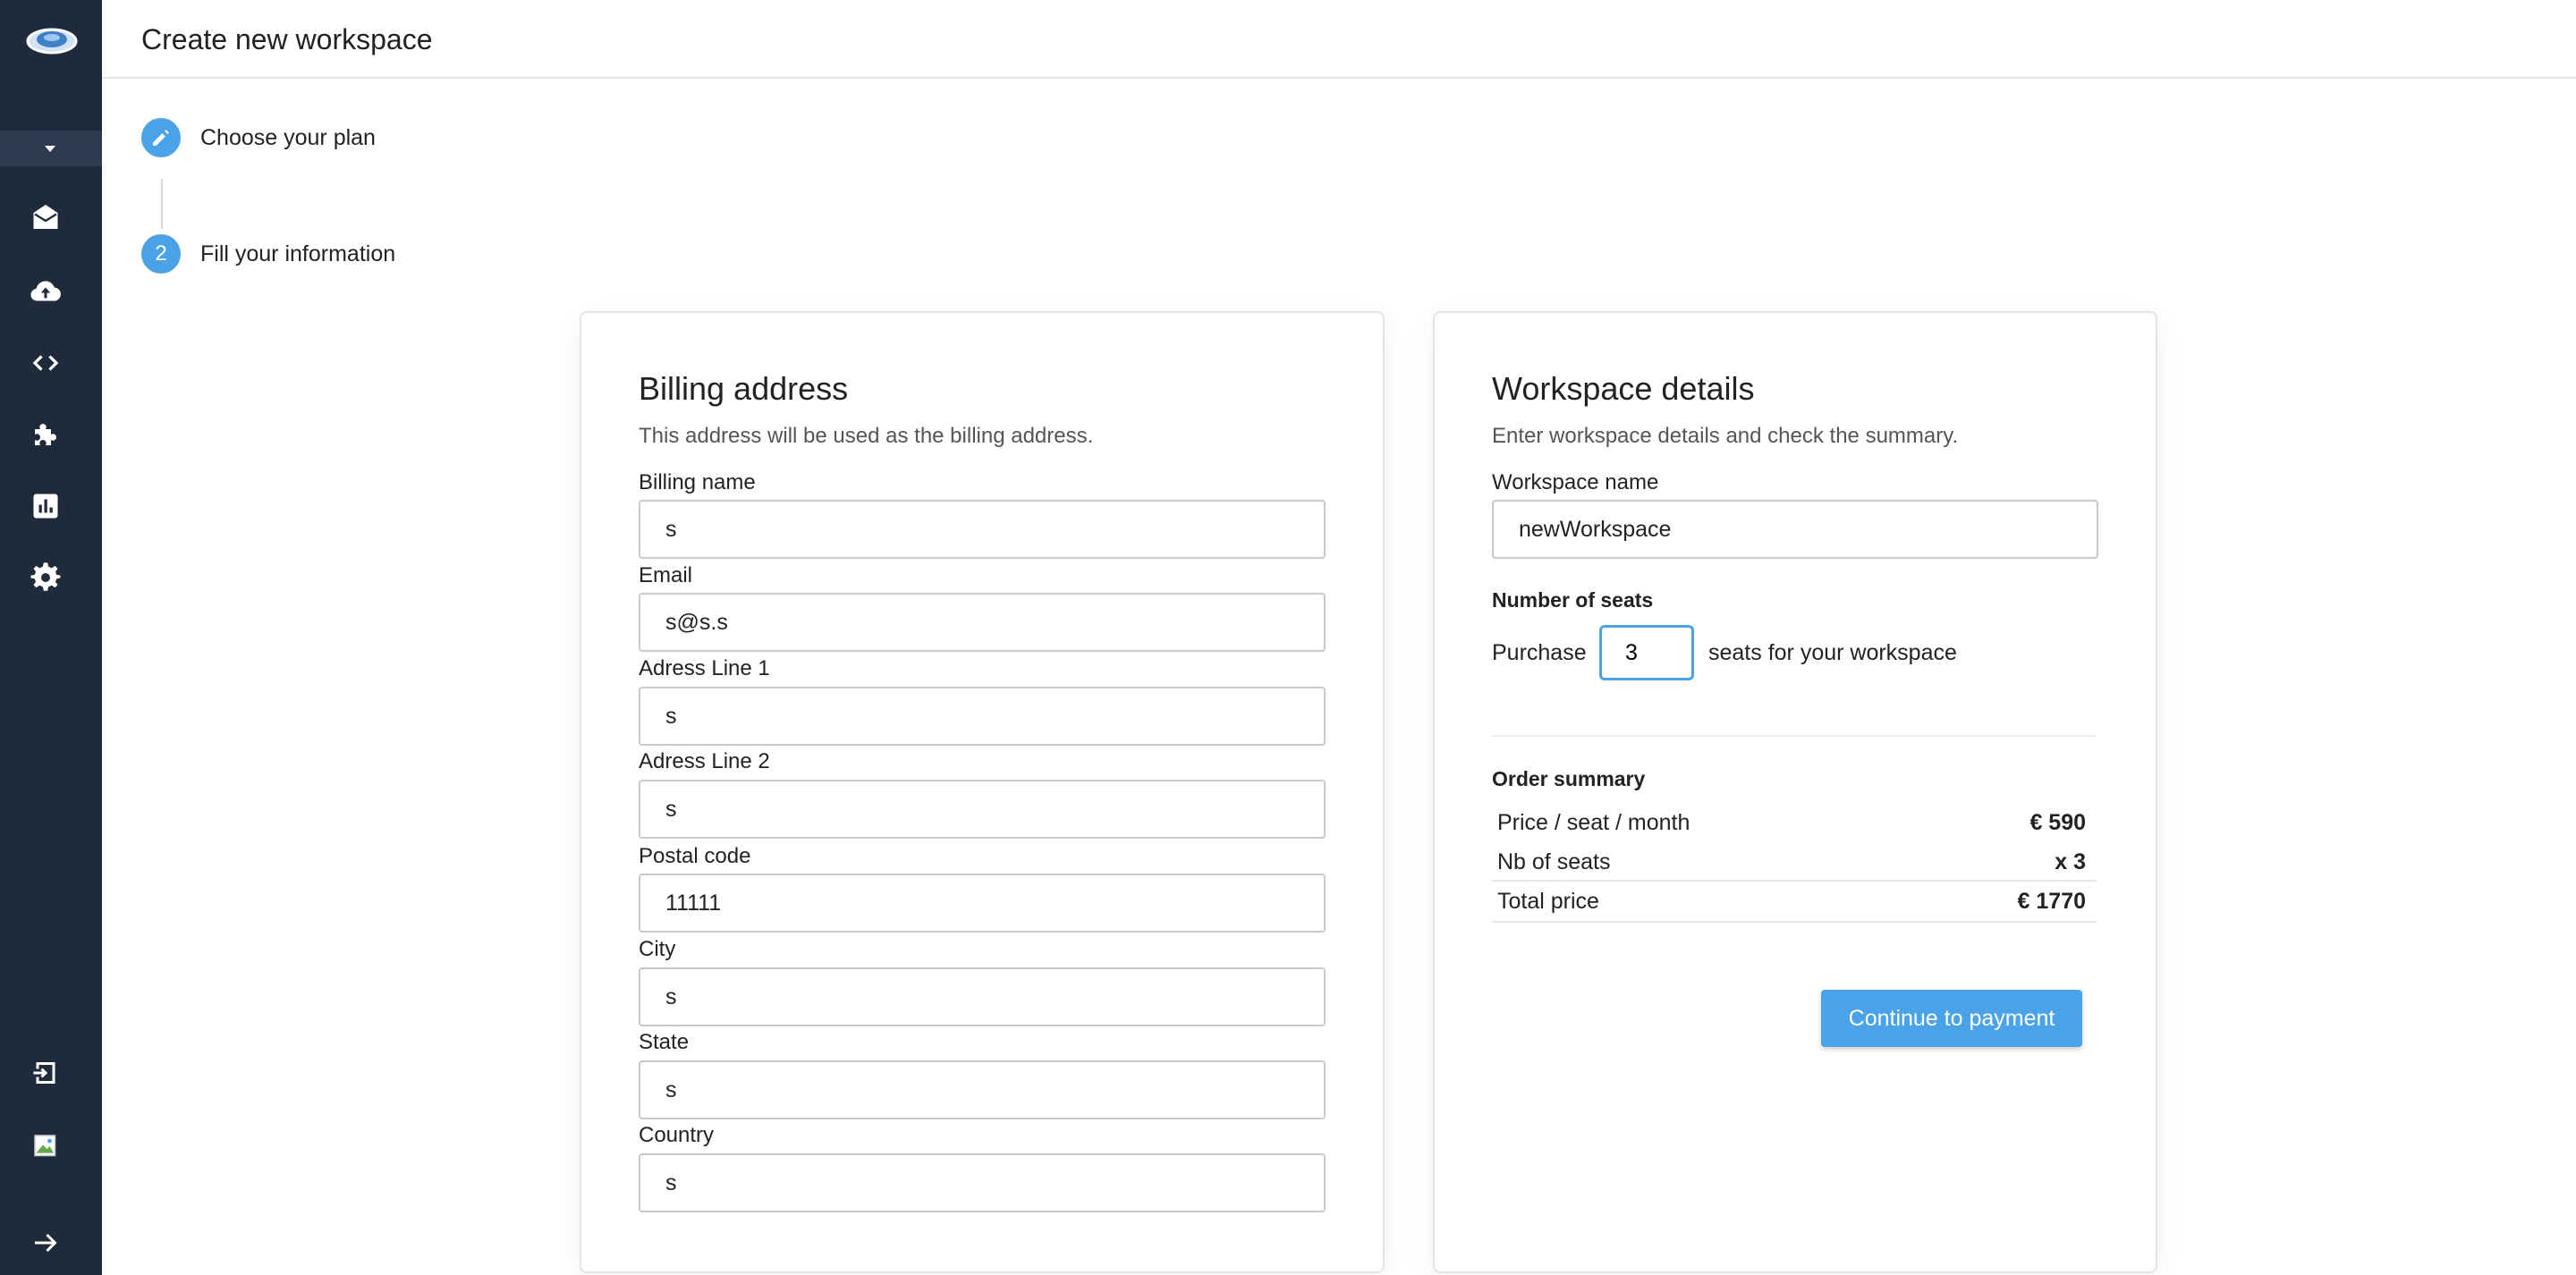 The image size is (2576, 1275). I want to click on app-logo, so click(52, 40).